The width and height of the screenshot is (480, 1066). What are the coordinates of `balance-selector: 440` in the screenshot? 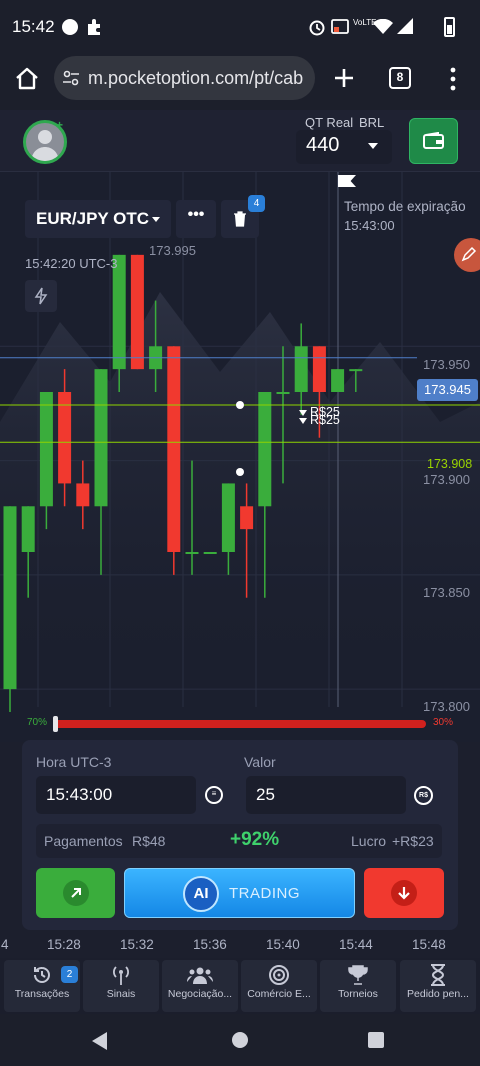 It's located at (344, 147).